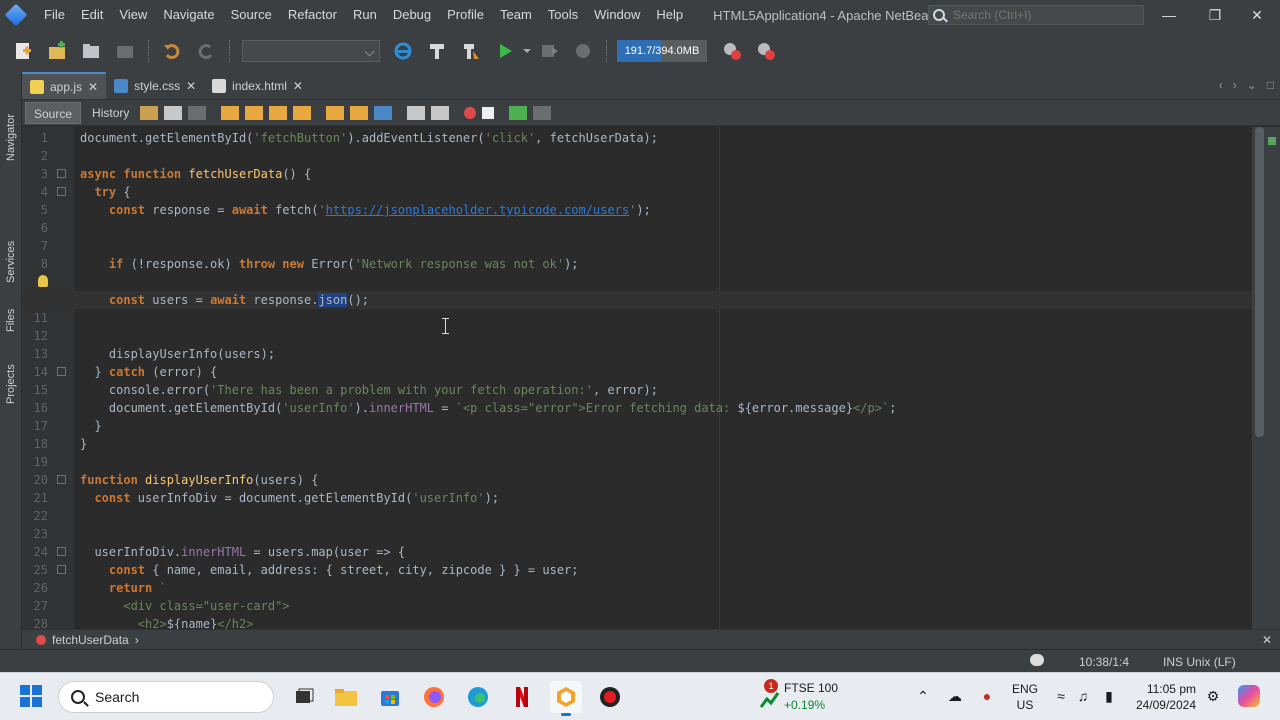 This screenshot has height=720, width=1280. What do you see at coordinates (416, 112) in the screenshot?
I see `shift-left-icon` at bounding box center [416, 112].